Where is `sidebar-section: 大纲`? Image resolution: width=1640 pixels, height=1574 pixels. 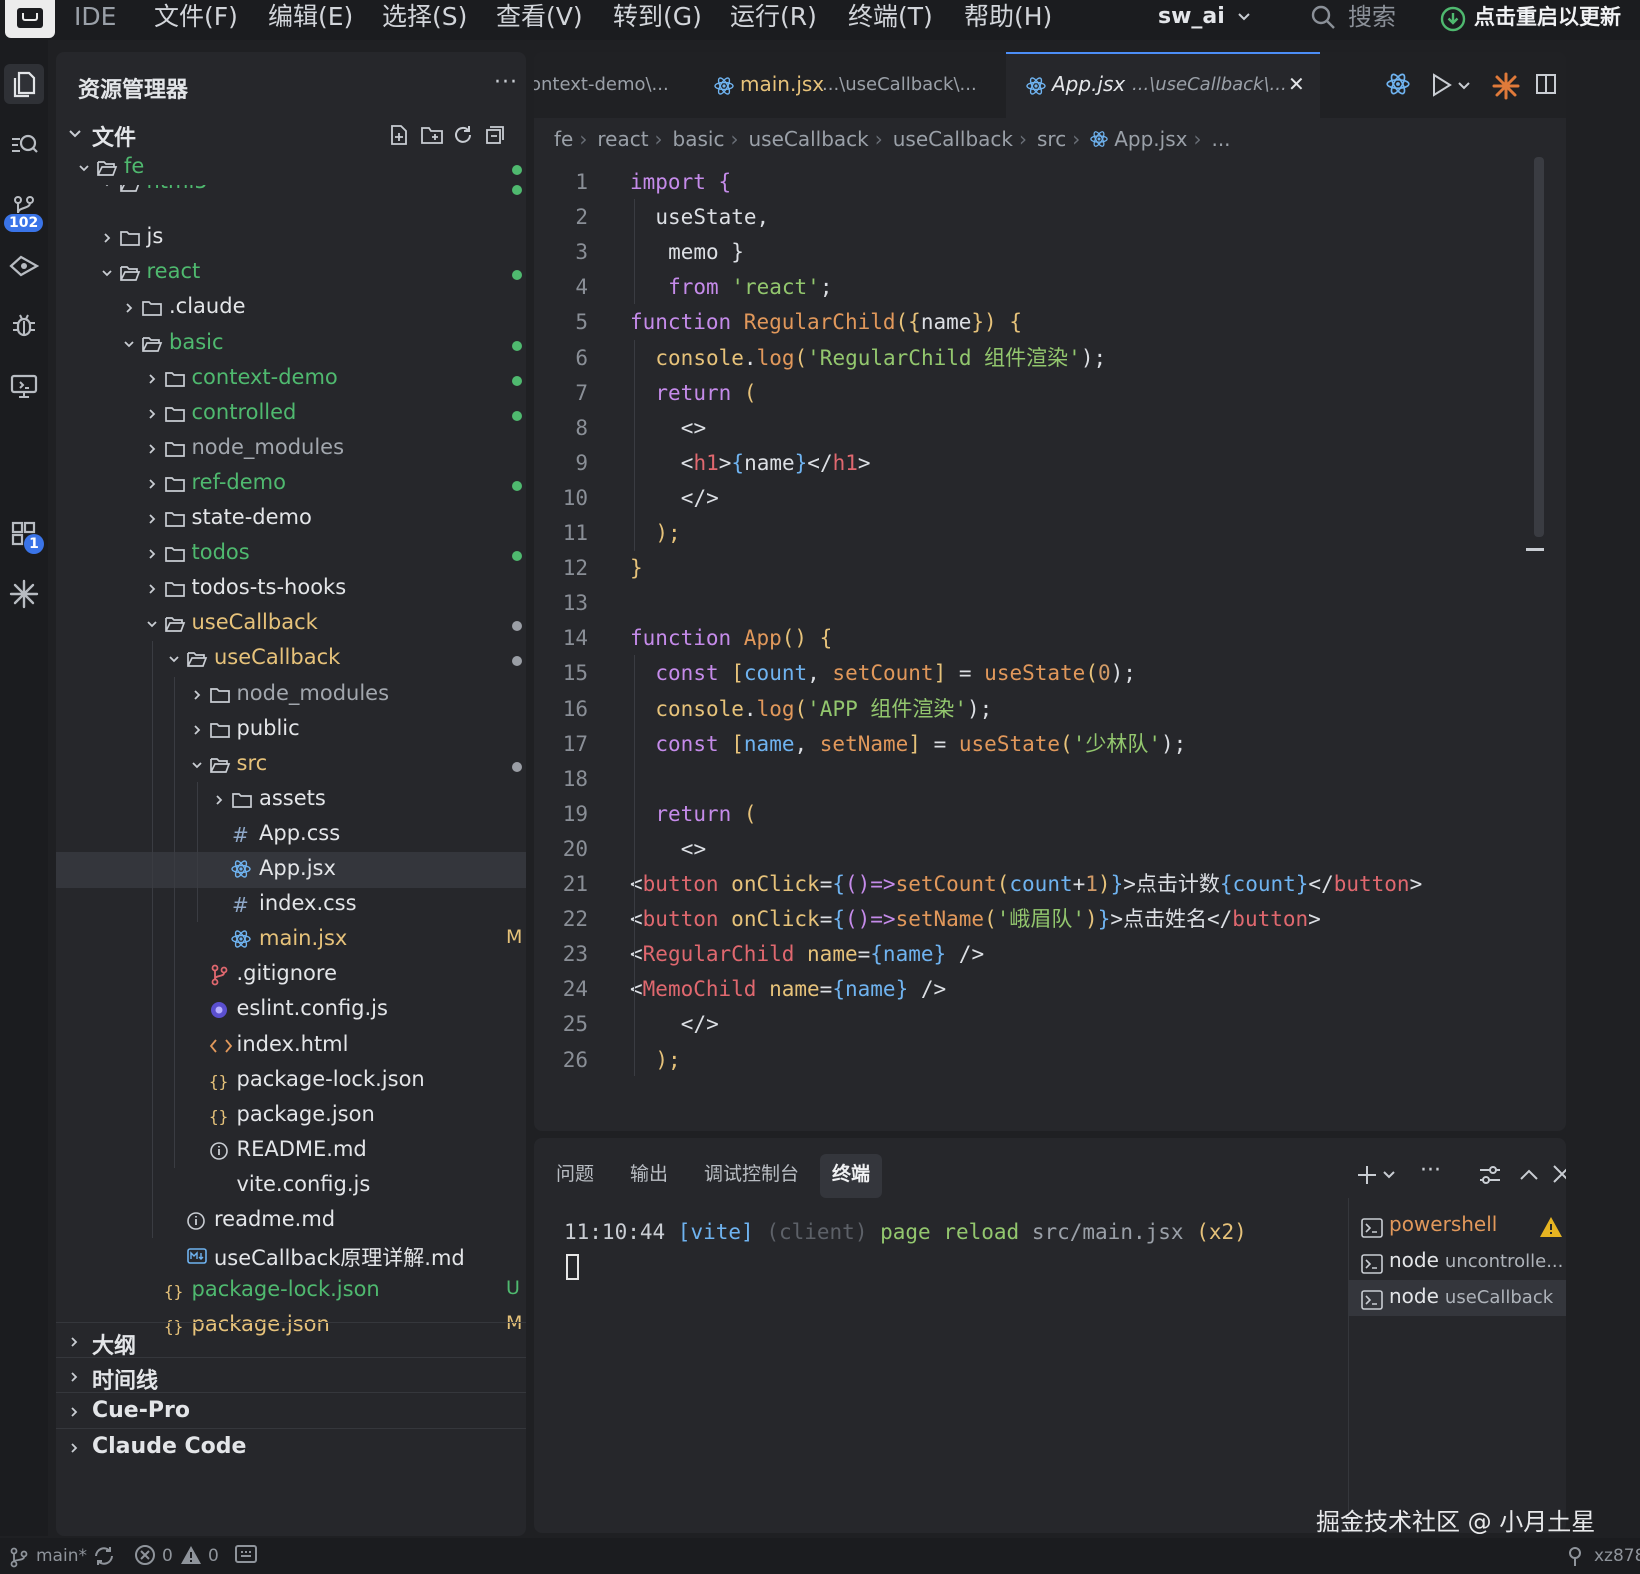 sidebar-section: 大纲 is located at coordinates (291, 1340).